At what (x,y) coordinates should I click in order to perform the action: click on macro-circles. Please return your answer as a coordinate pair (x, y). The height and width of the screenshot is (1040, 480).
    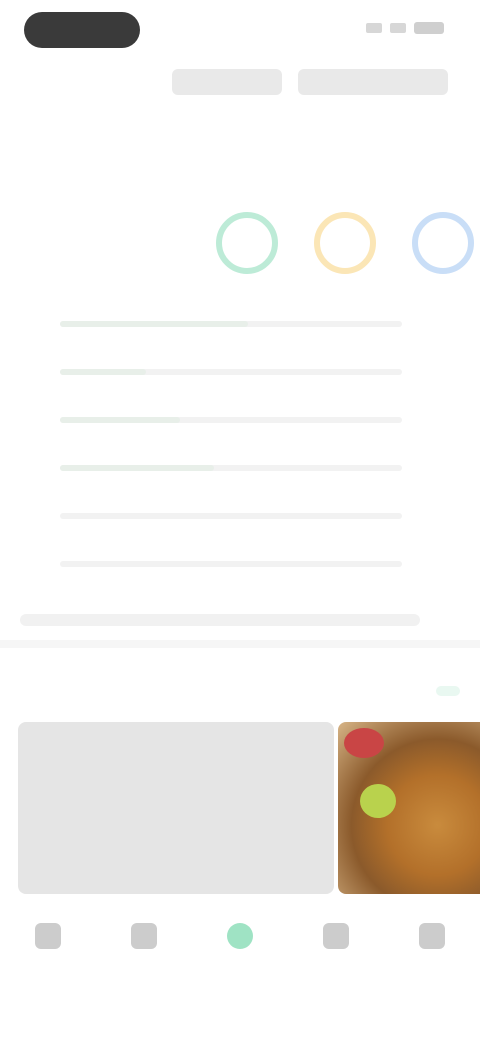
    Looking at the image, I should click on (345, 243).